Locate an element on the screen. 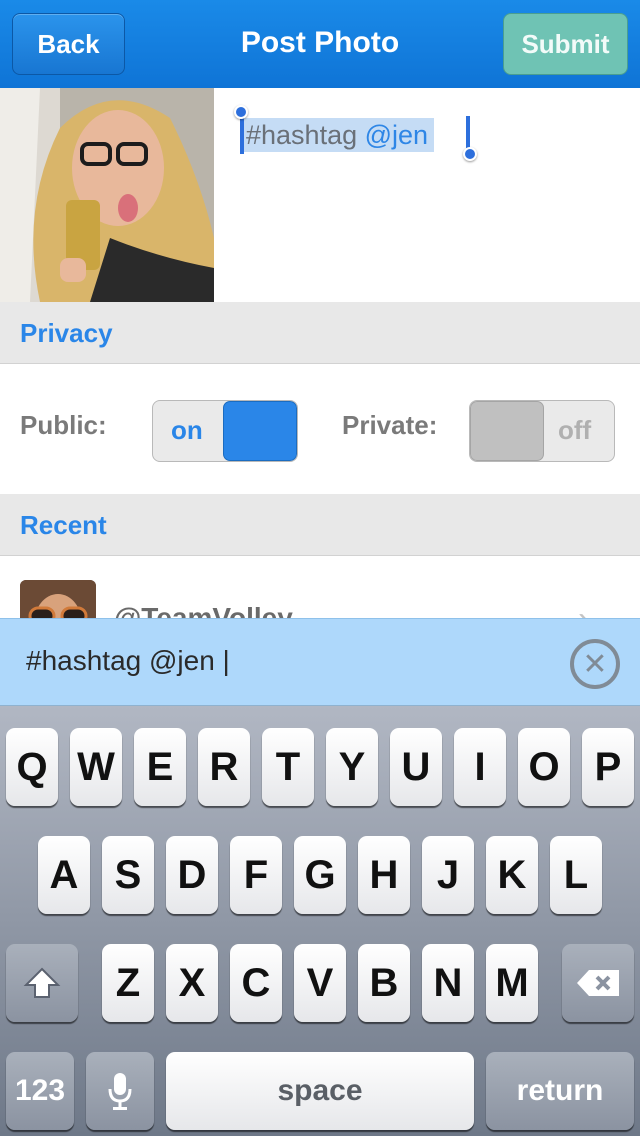 The height and width of the screenshot is (1136, 640). key-t: T is located at coordinates (288, 767).